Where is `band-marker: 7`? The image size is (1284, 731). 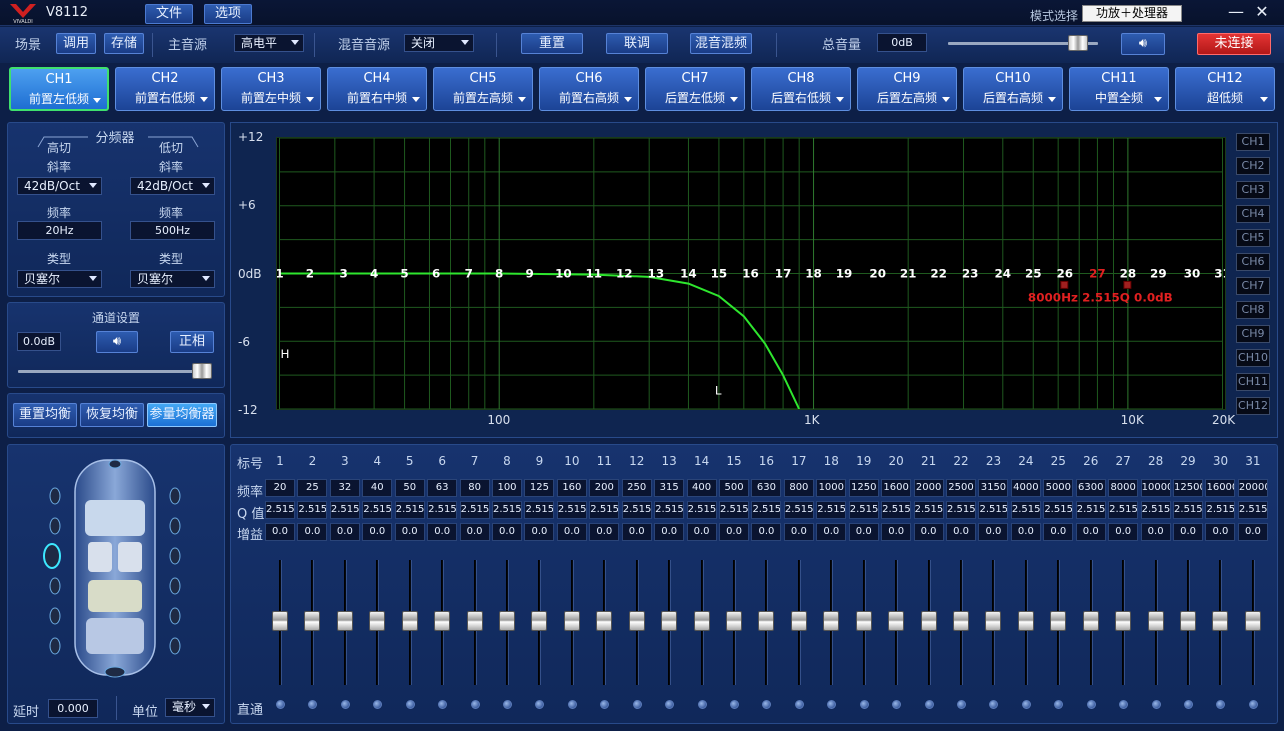 band-marker: 7 is located at coordinates (469, 273).